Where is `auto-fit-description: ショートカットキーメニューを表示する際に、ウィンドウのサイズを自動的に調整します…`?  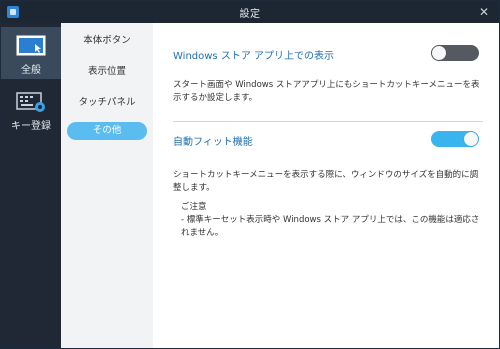
auto-fit-description: ショートカットキーメニューを表示する際に、ウィンドウのサイズを自動的に調整します… is located at coordinates (326, 181).